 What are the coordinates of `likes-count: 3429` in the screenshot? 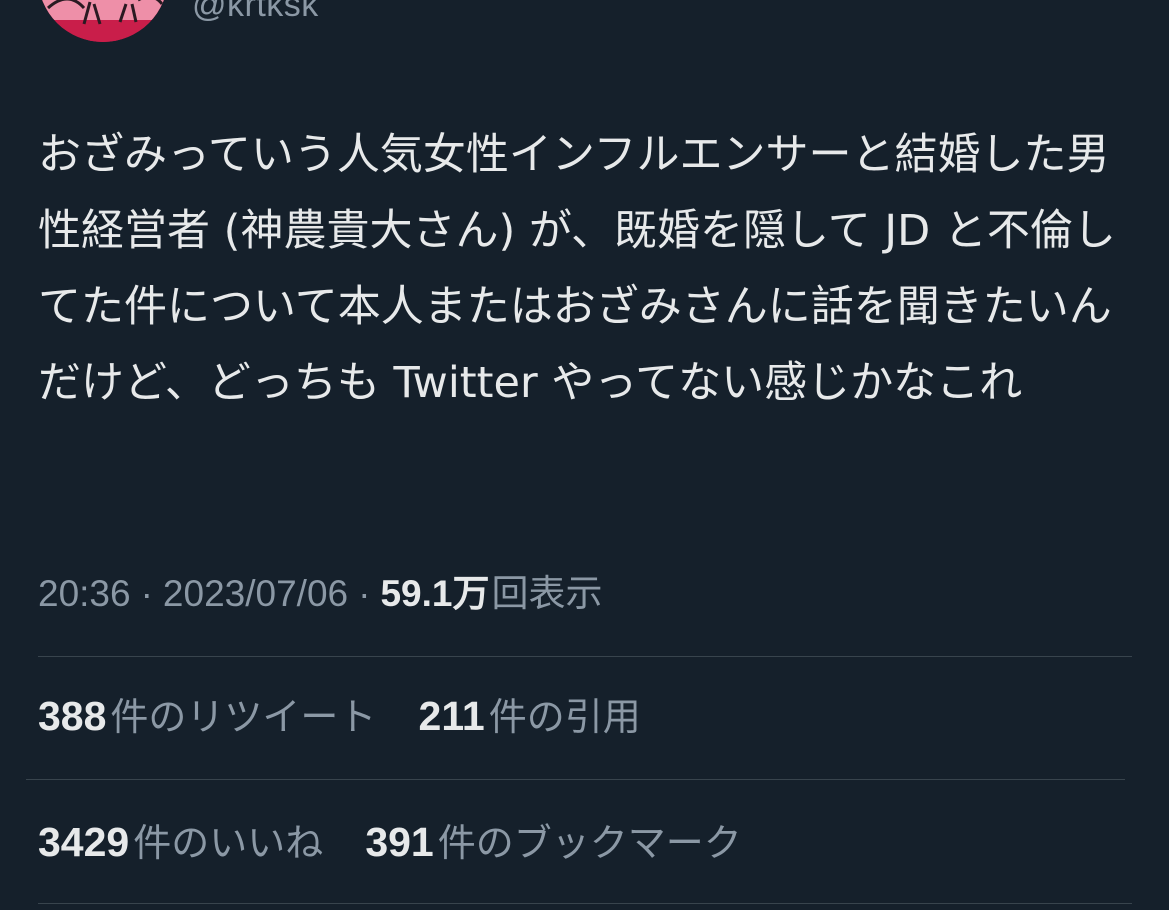 It's located at (84, 842).